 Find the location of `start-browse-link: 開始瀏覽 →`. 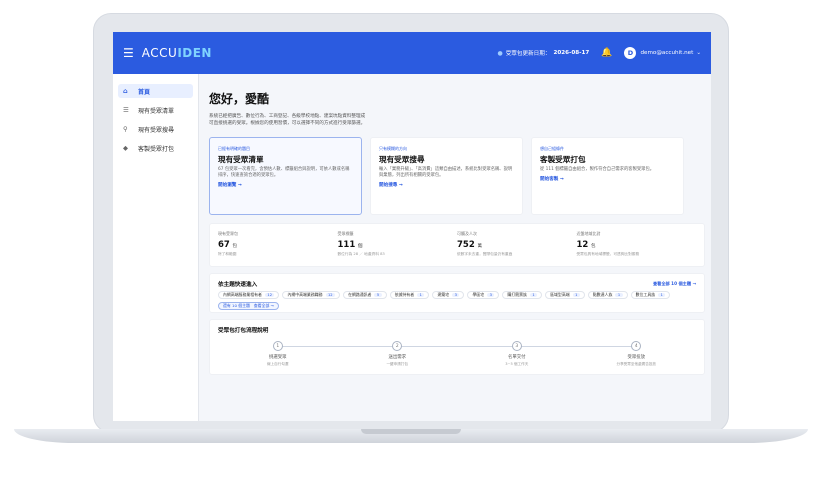

start-browse-link: 開始瀏覽 → is located at coordinates (285, 185).